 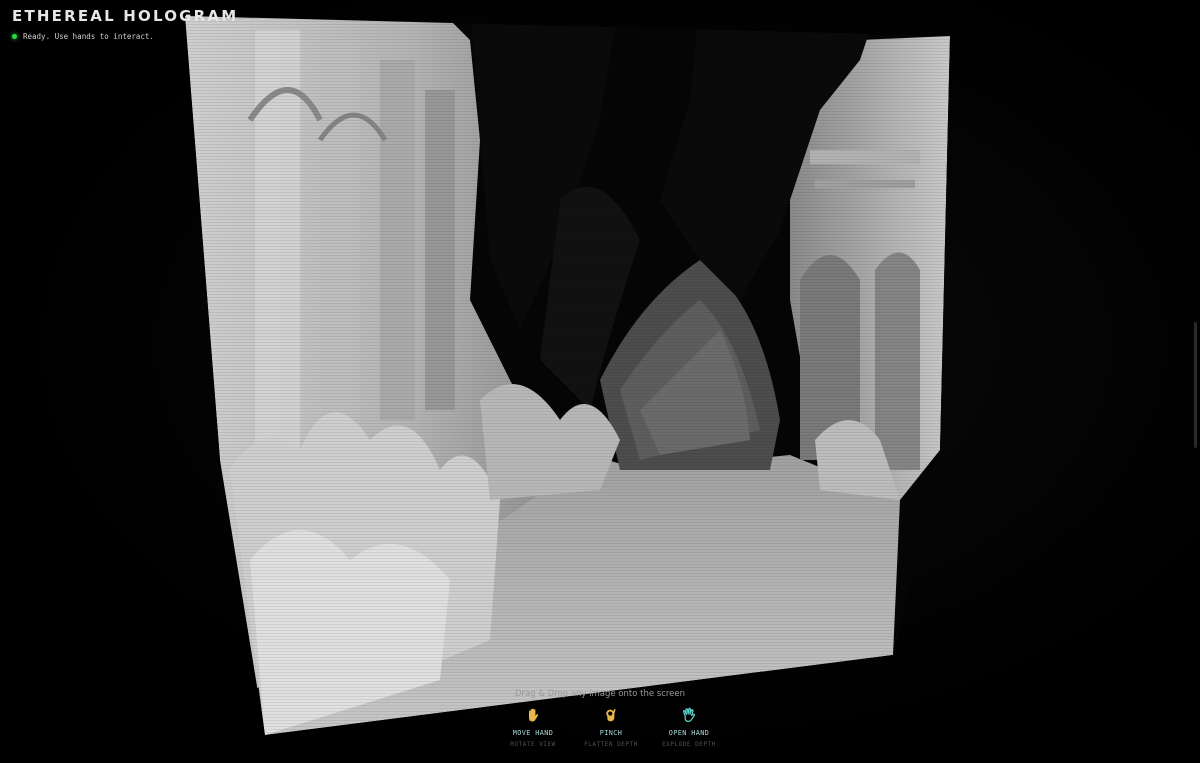 What do you see at coordinates (689, 733) in the screenshot?
I see `gesture-name: OPEN HAND` at bounding box center [689, 733].